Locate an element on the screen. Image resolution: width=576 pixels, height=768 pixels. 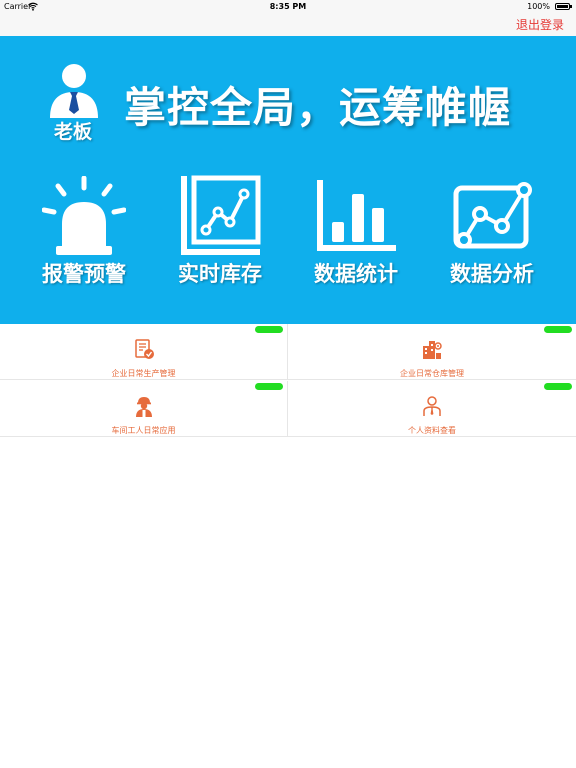
module-label: 企业日常生产管理 is located at coordinates (143, 373).